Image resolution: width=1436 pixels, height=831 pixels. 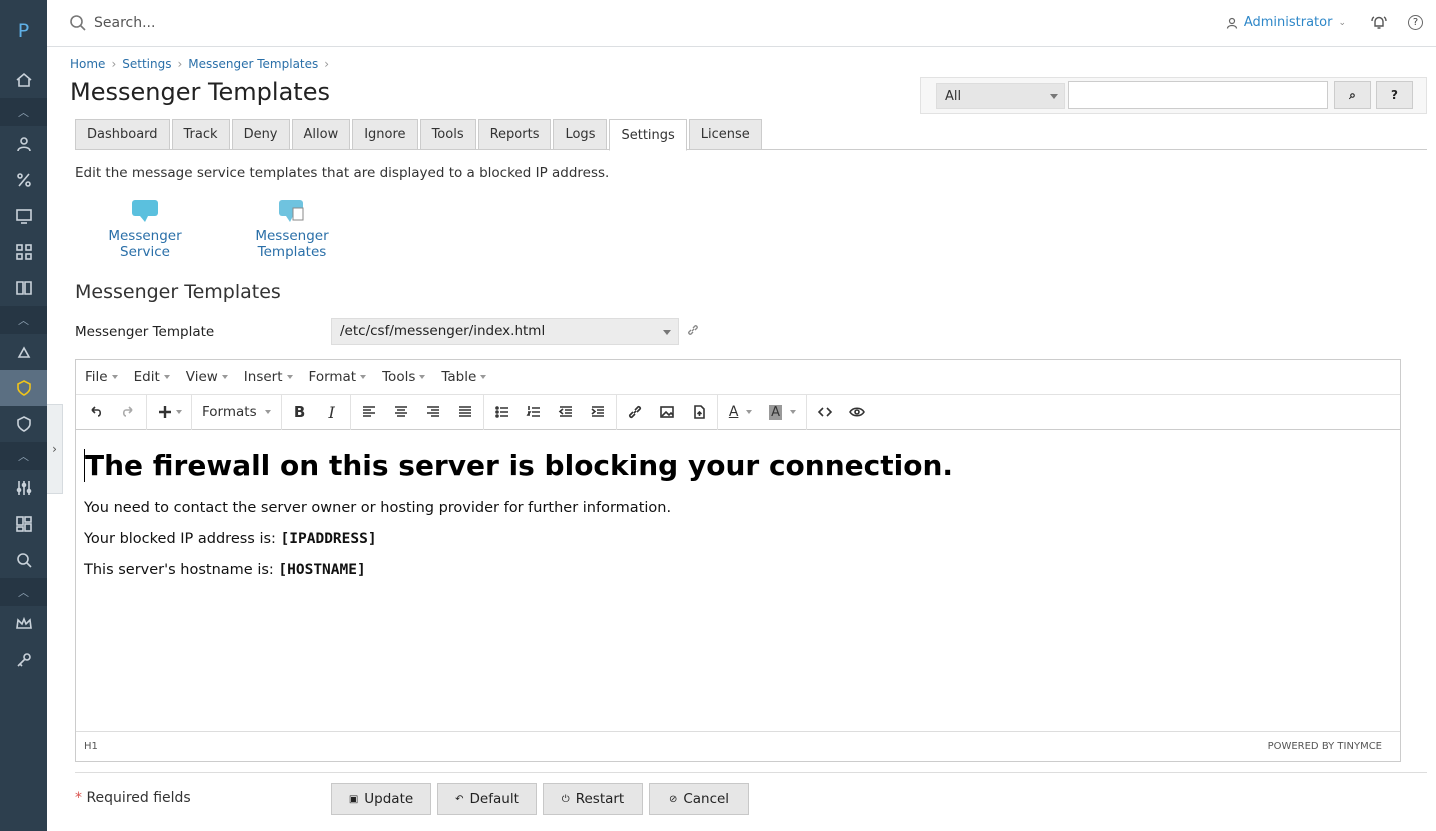 I want to click on search-button: ⌕, so click(x=1352, y=95).